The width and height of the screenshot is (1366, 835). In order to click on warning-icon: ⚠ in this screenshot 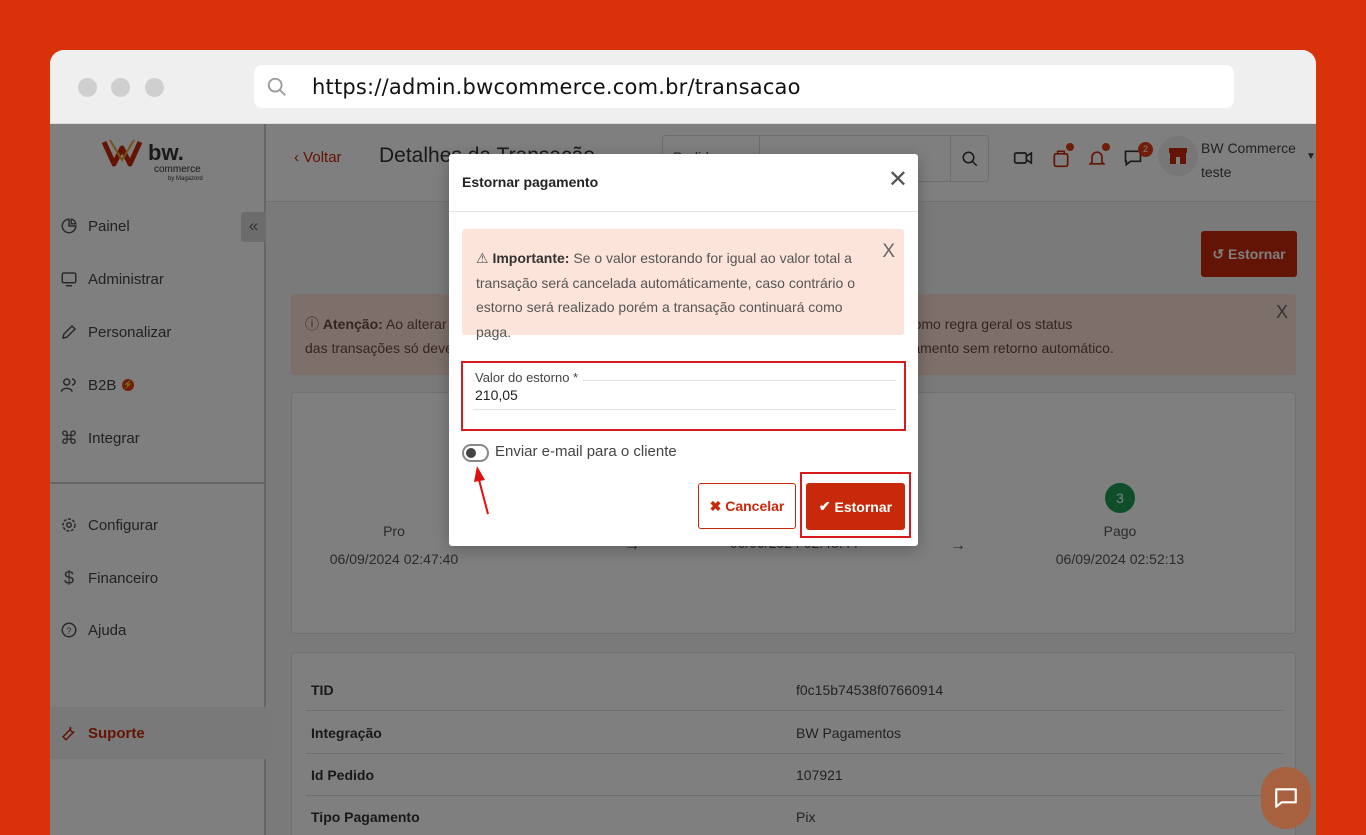, I will do `click(484, 258)`.